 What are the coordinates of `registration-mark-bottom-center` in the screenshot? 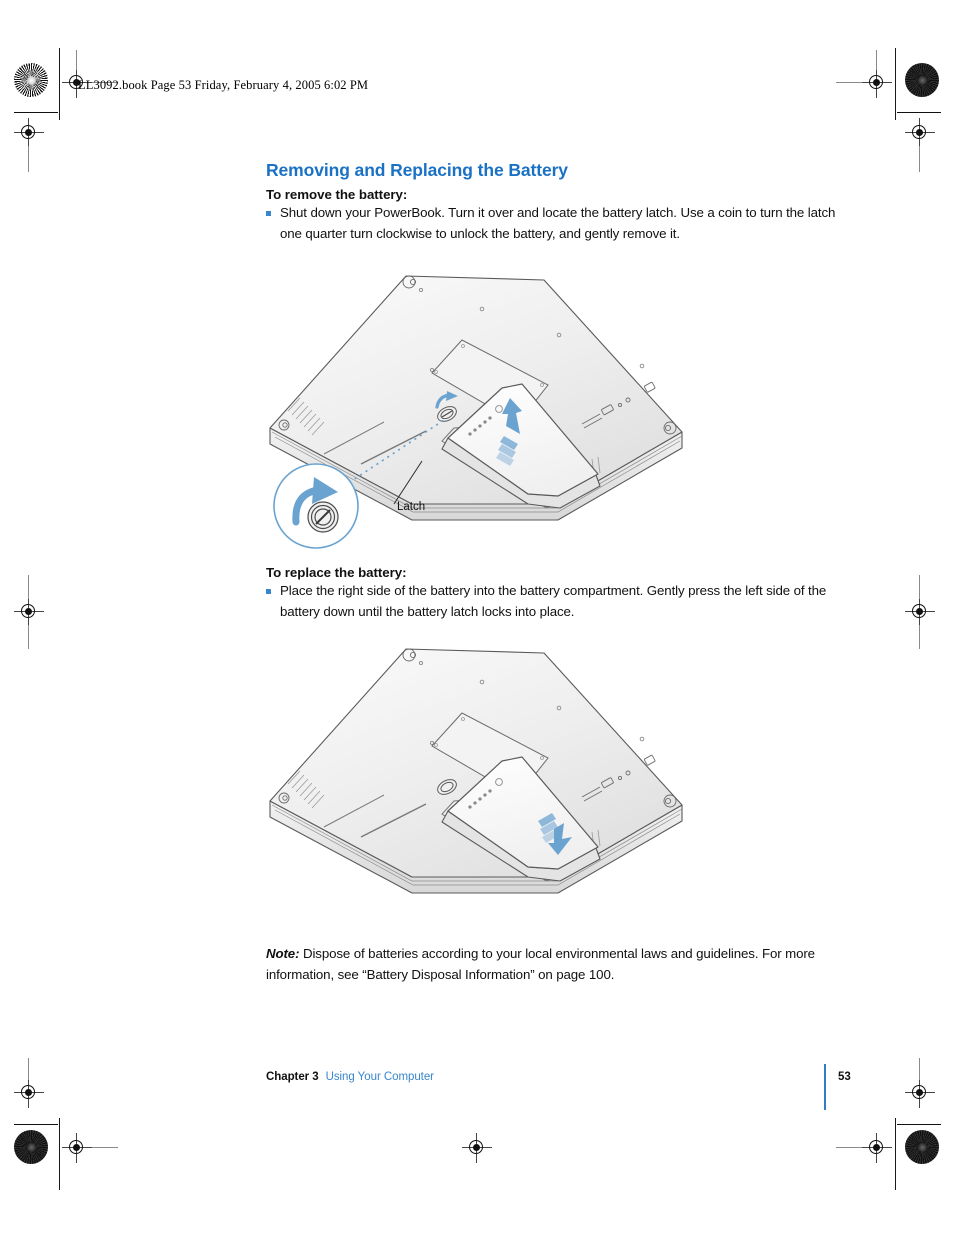 It's located at (477, 1148).